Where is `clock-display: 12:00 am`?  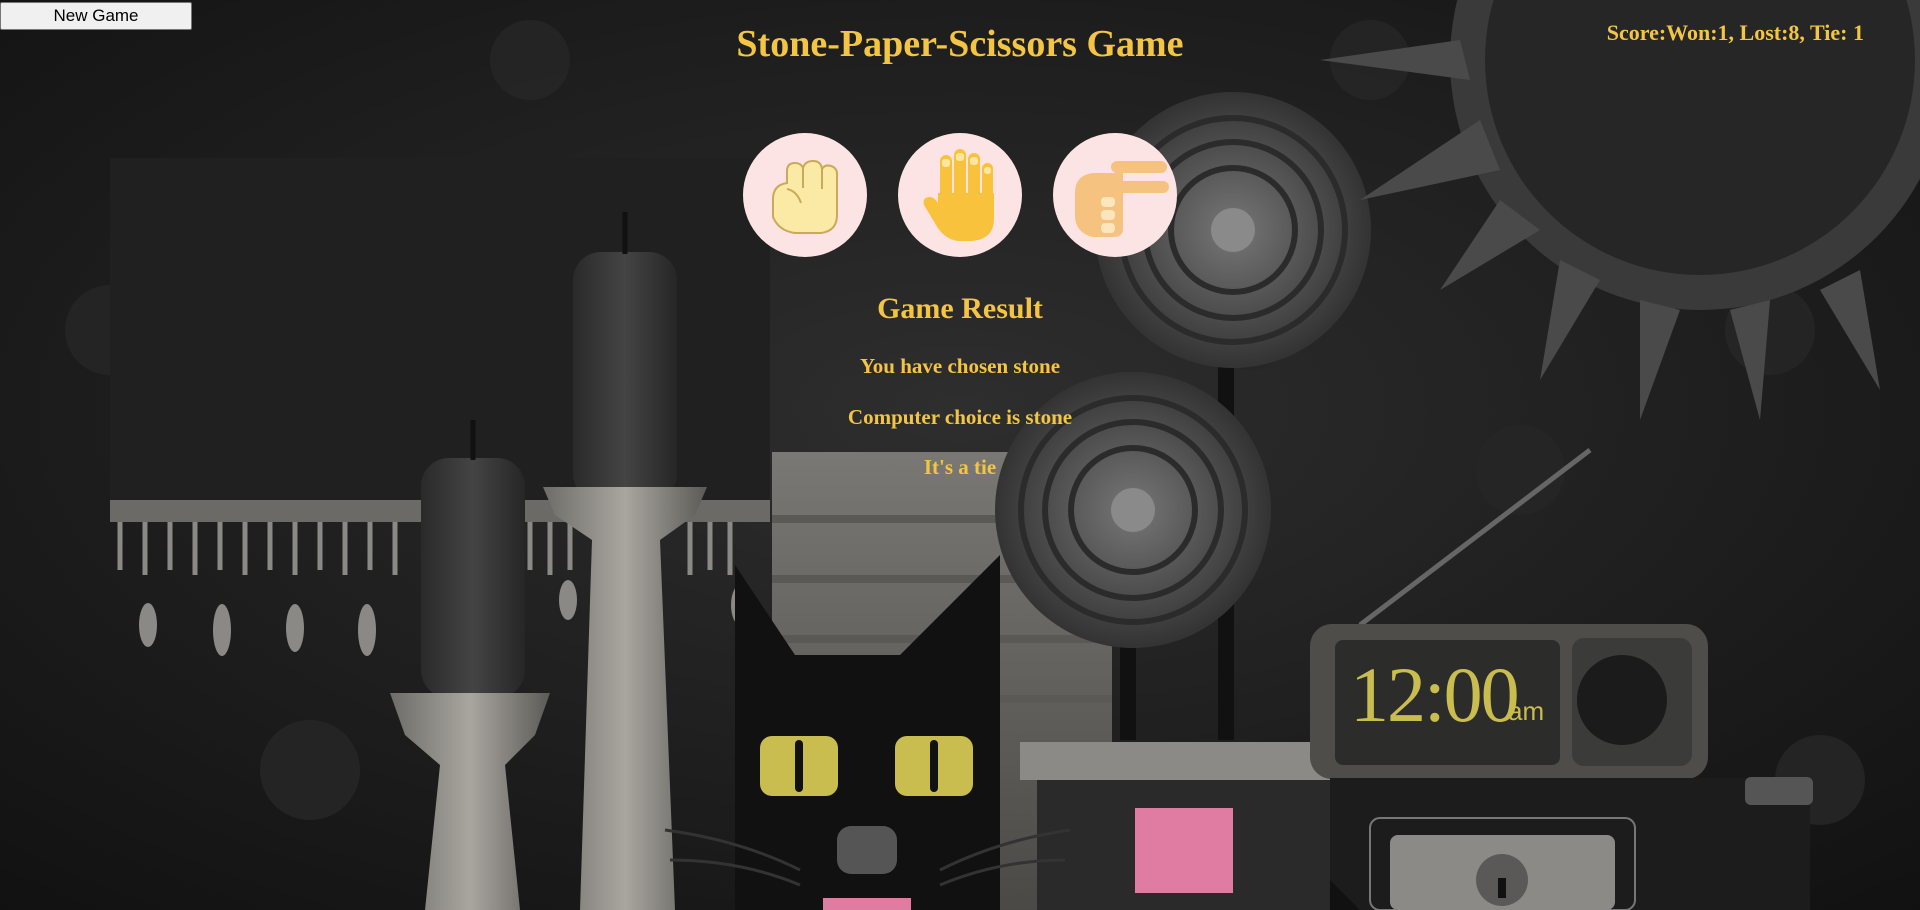 clock-display: 12:00 am is located at coordinates (1455, 700).